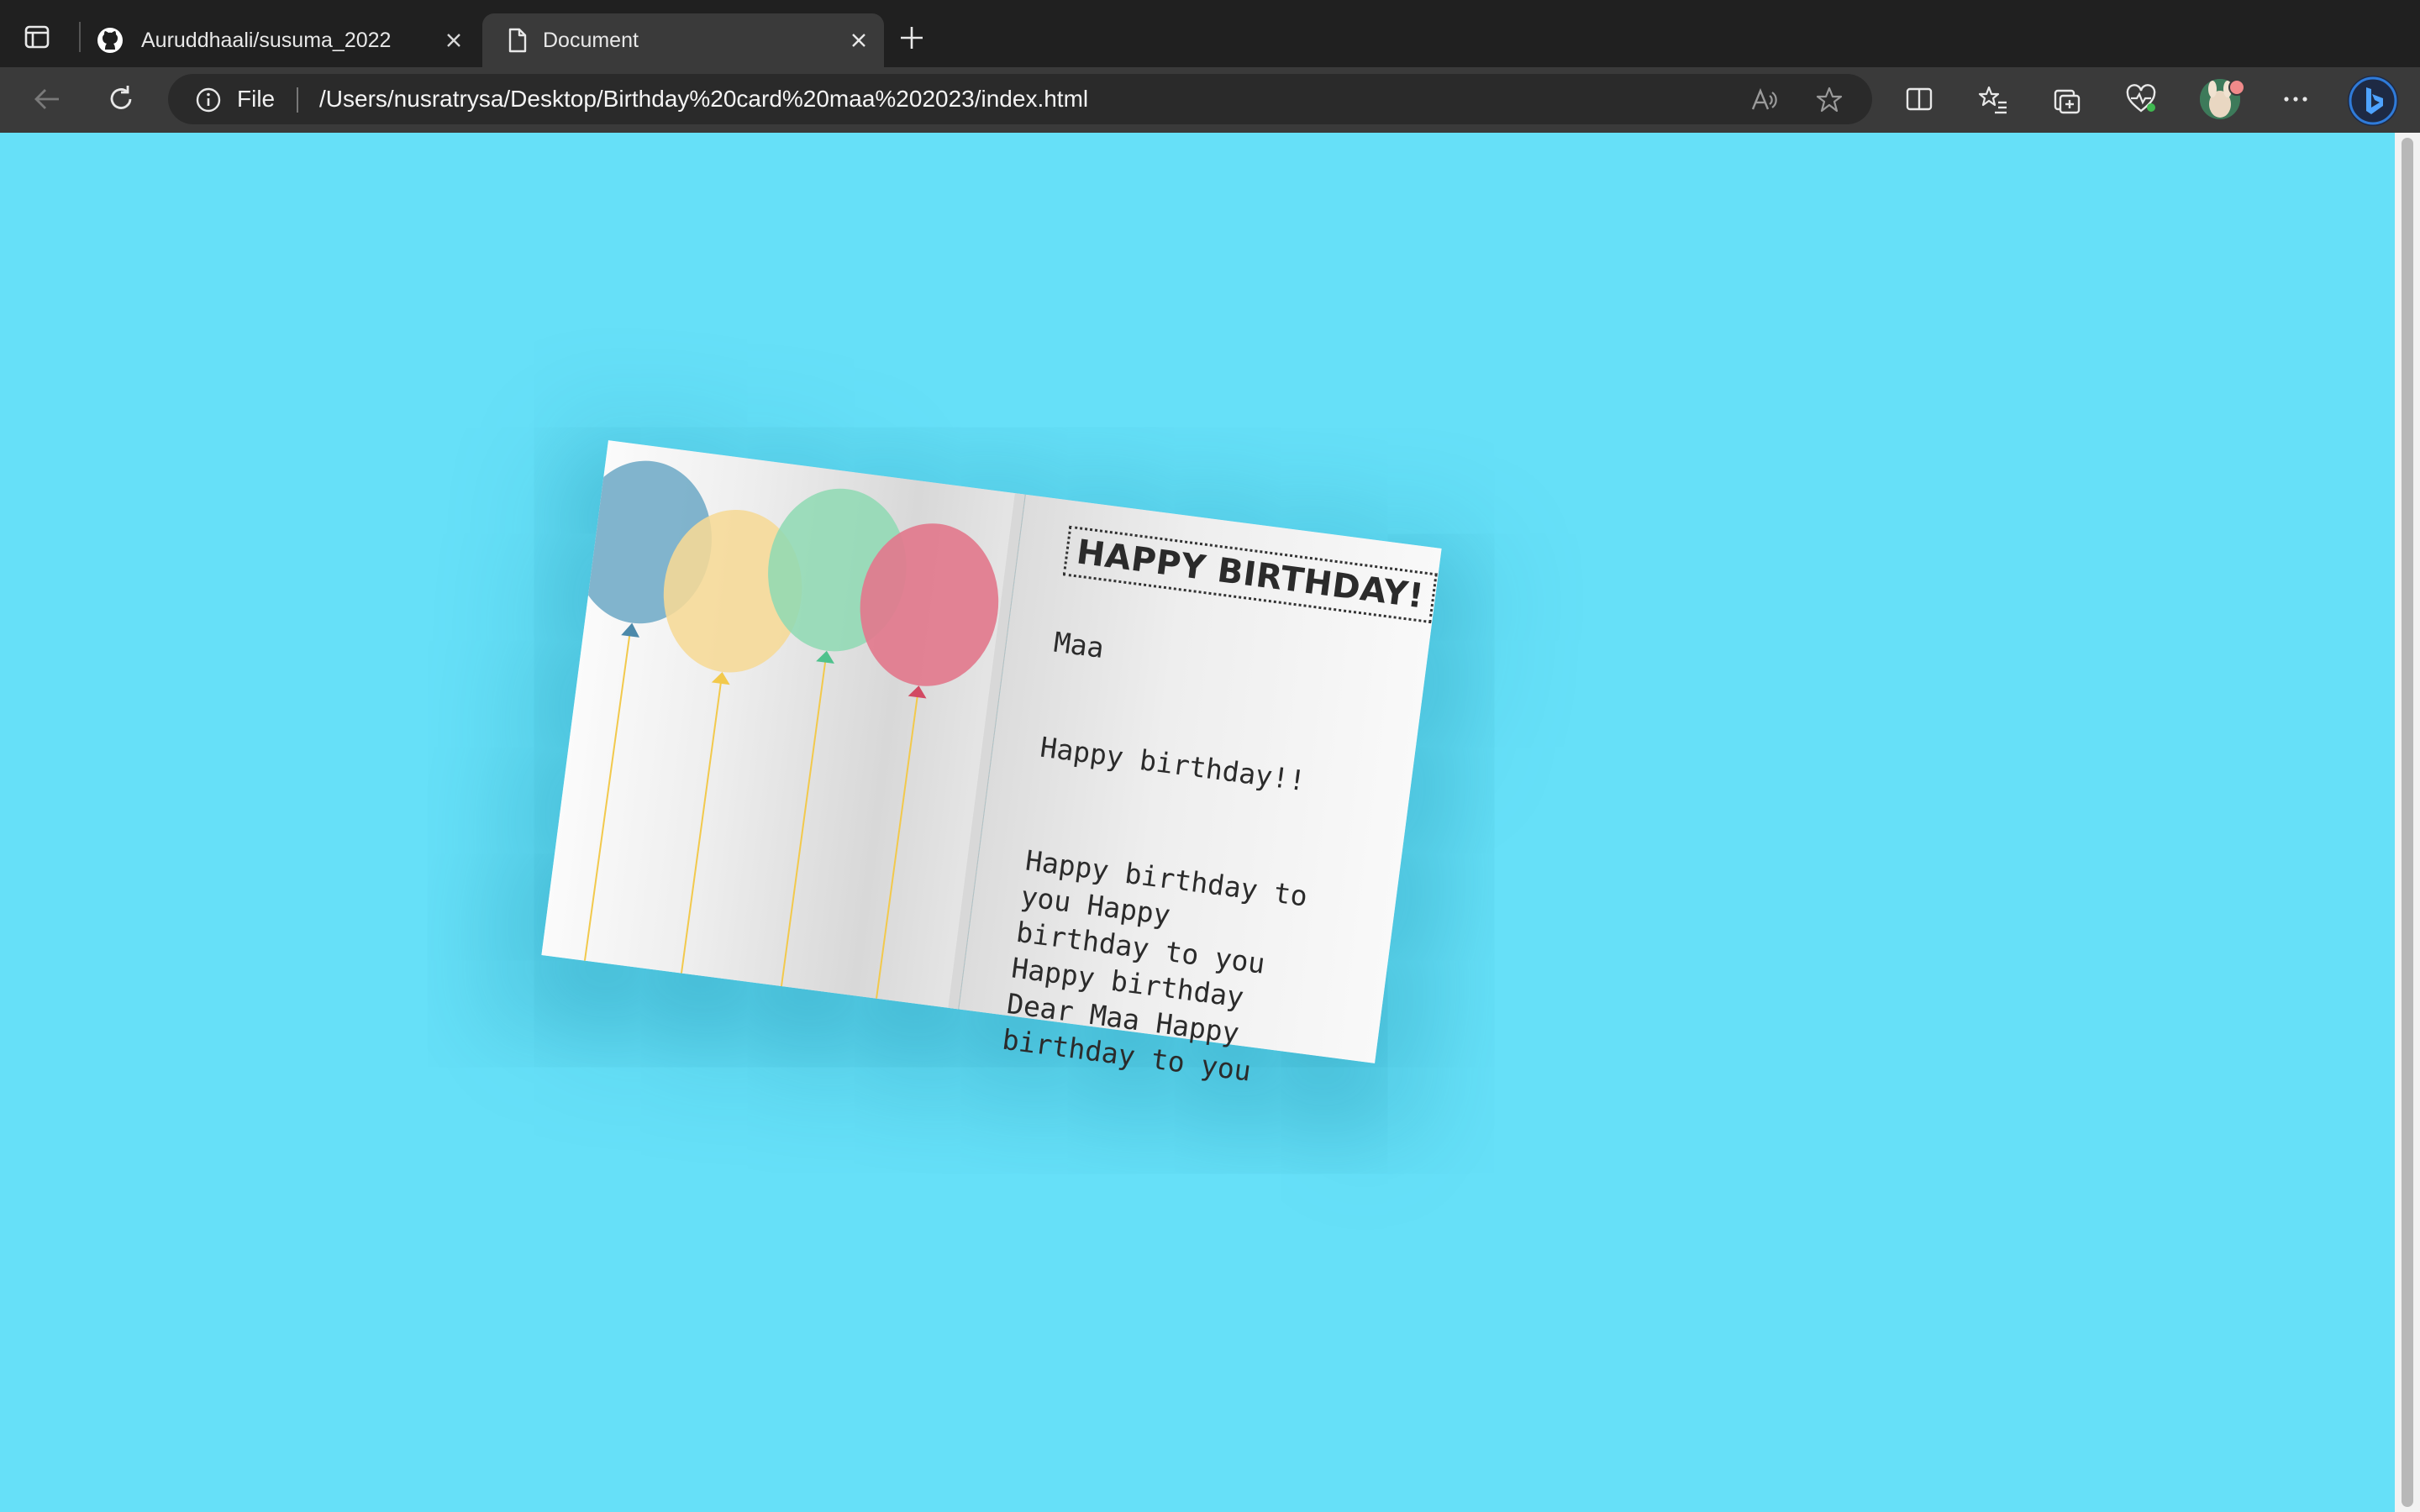  What do you see at coordinates (2141, 99) in the screenshot?
I see `browser-essentials-icon` at bounding box center [2141, 99].